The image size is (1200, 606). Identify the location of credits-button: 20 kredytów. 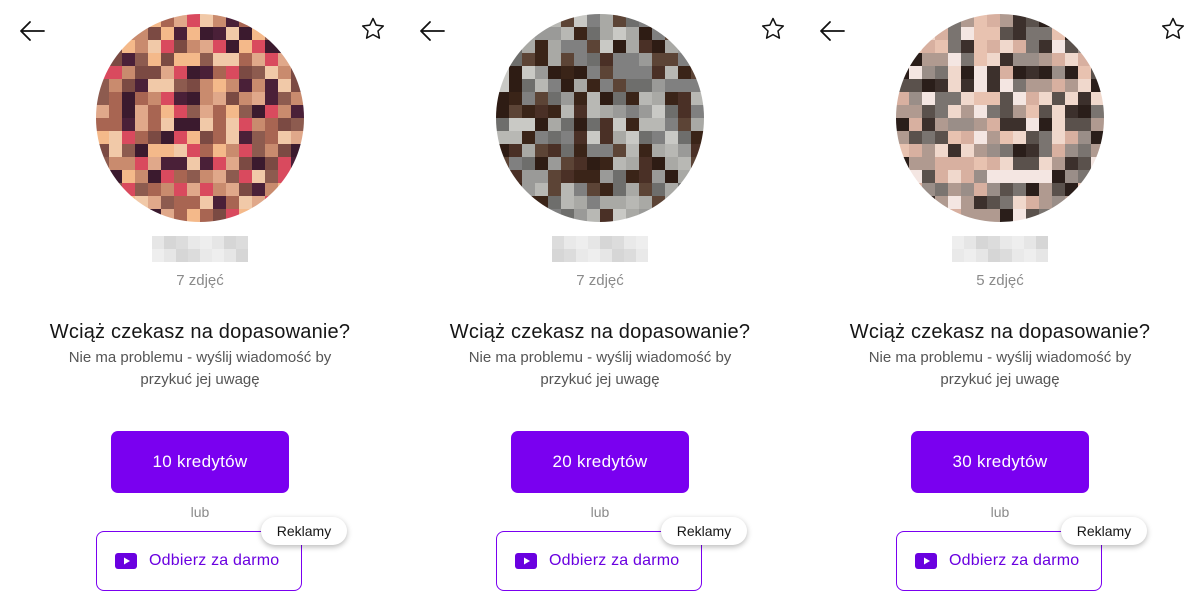
(600, 462).